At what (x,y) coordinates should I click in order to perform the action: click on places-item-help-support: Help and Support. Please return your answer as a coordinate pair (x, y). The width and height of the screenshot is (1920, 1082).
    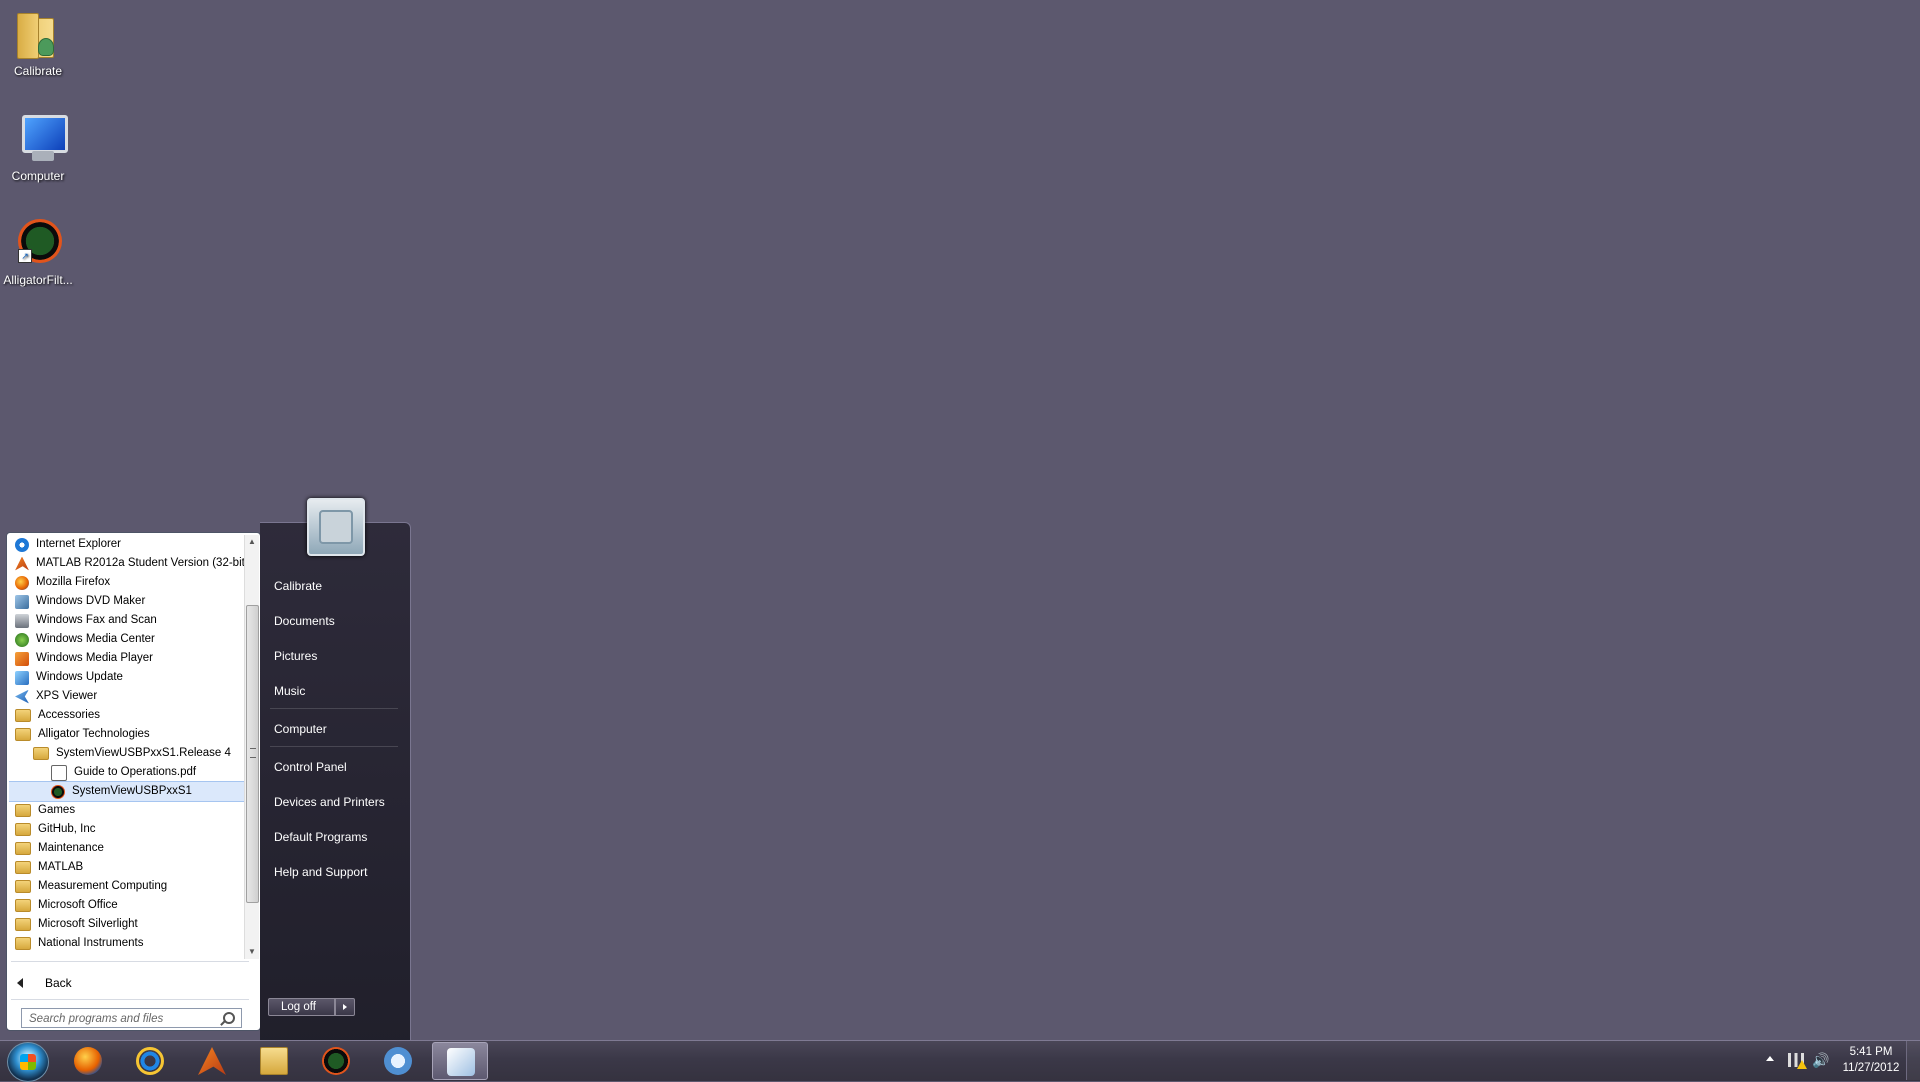
    Looking at the image, I should click on (320, 872).